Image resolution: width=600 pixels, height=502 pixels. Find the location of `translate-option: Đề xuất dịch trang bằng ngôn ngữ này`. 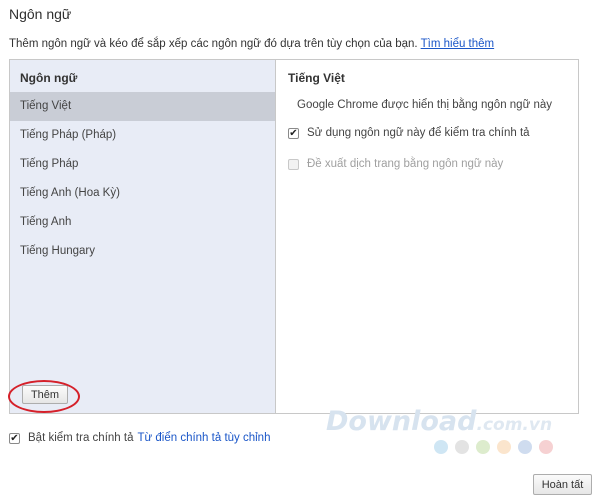

translate-option: Đề xuất dịch trang bằng ngôn ngữ này is located at coordinates (395, 164).